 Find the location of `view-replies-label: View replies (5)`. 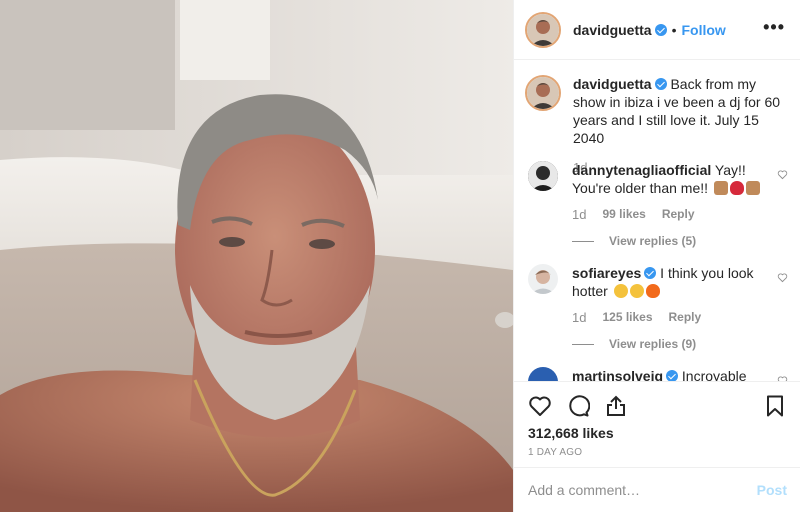

view-replies-label: View replies (5) is located at coordinates (653, 241).